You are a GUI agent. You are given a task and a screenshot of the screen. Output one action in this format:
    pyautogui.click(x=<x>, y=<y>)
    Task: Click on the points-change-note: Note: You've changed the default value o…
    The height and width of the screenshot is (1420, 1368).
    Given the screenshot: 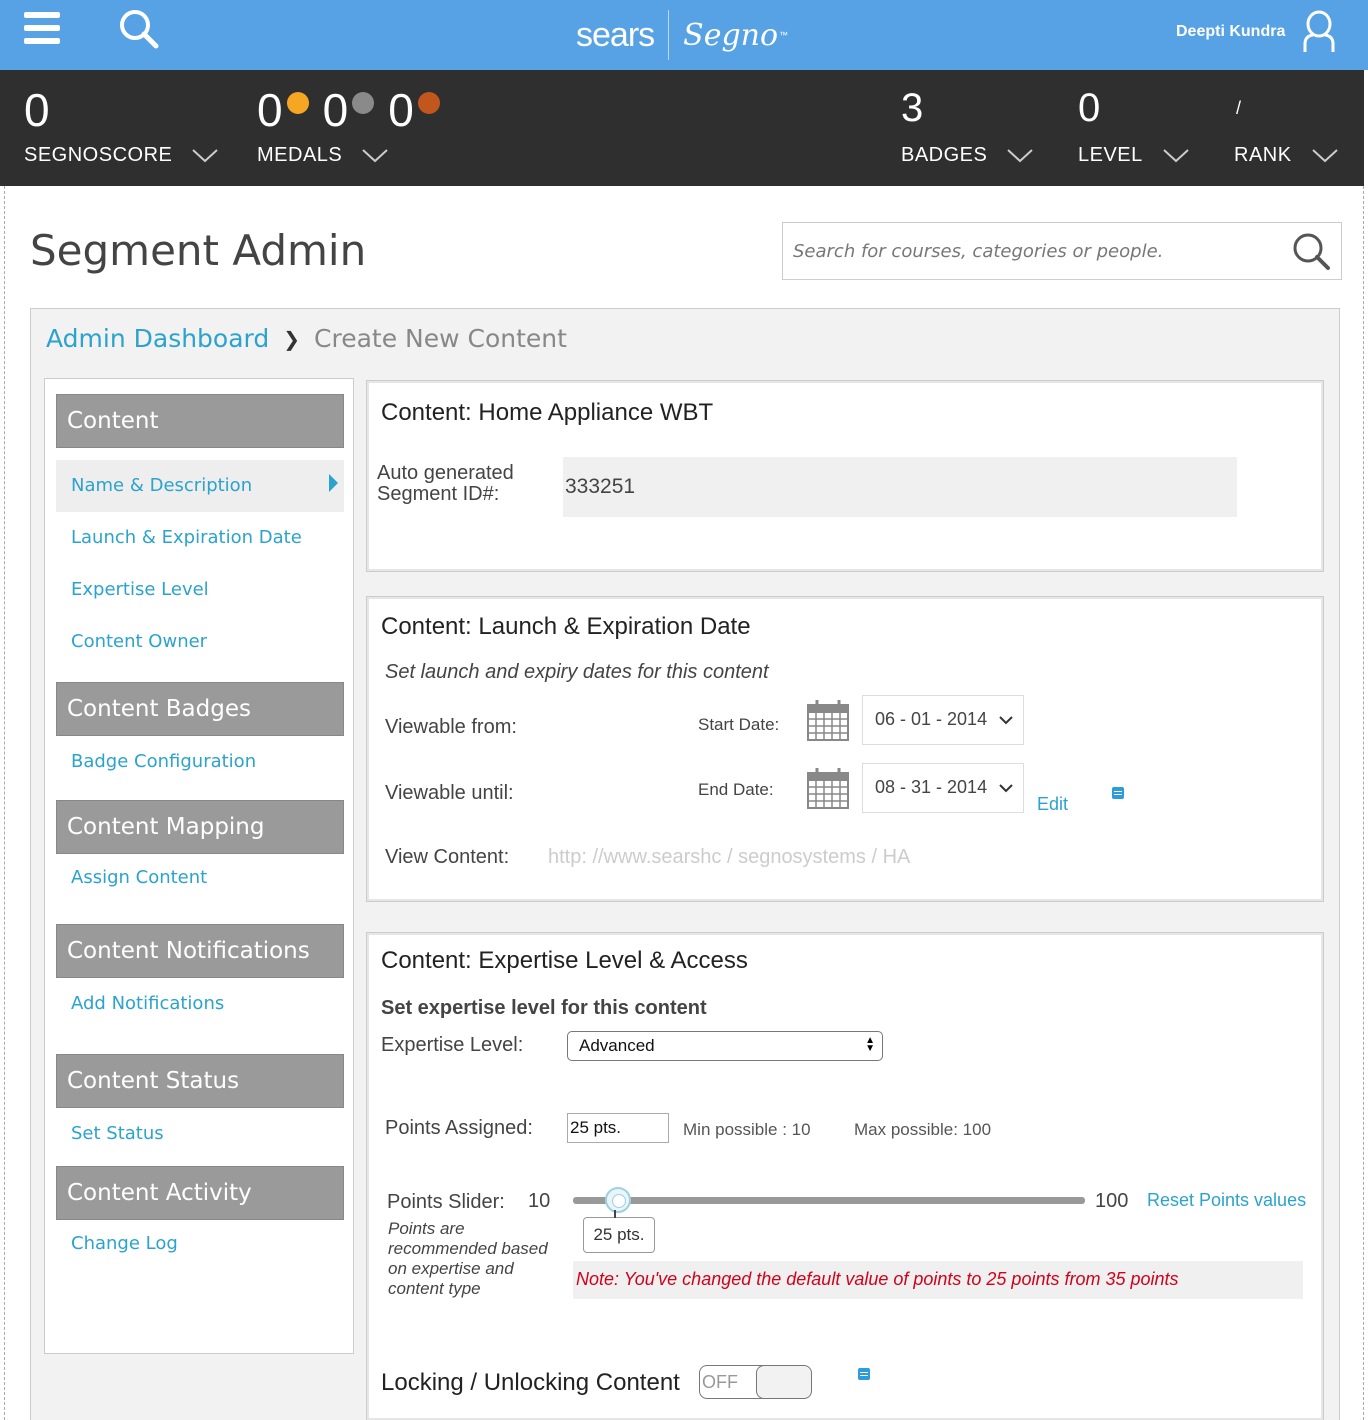 What is the action you would take?
    pyautogui.click(x=938, y=1280)
    